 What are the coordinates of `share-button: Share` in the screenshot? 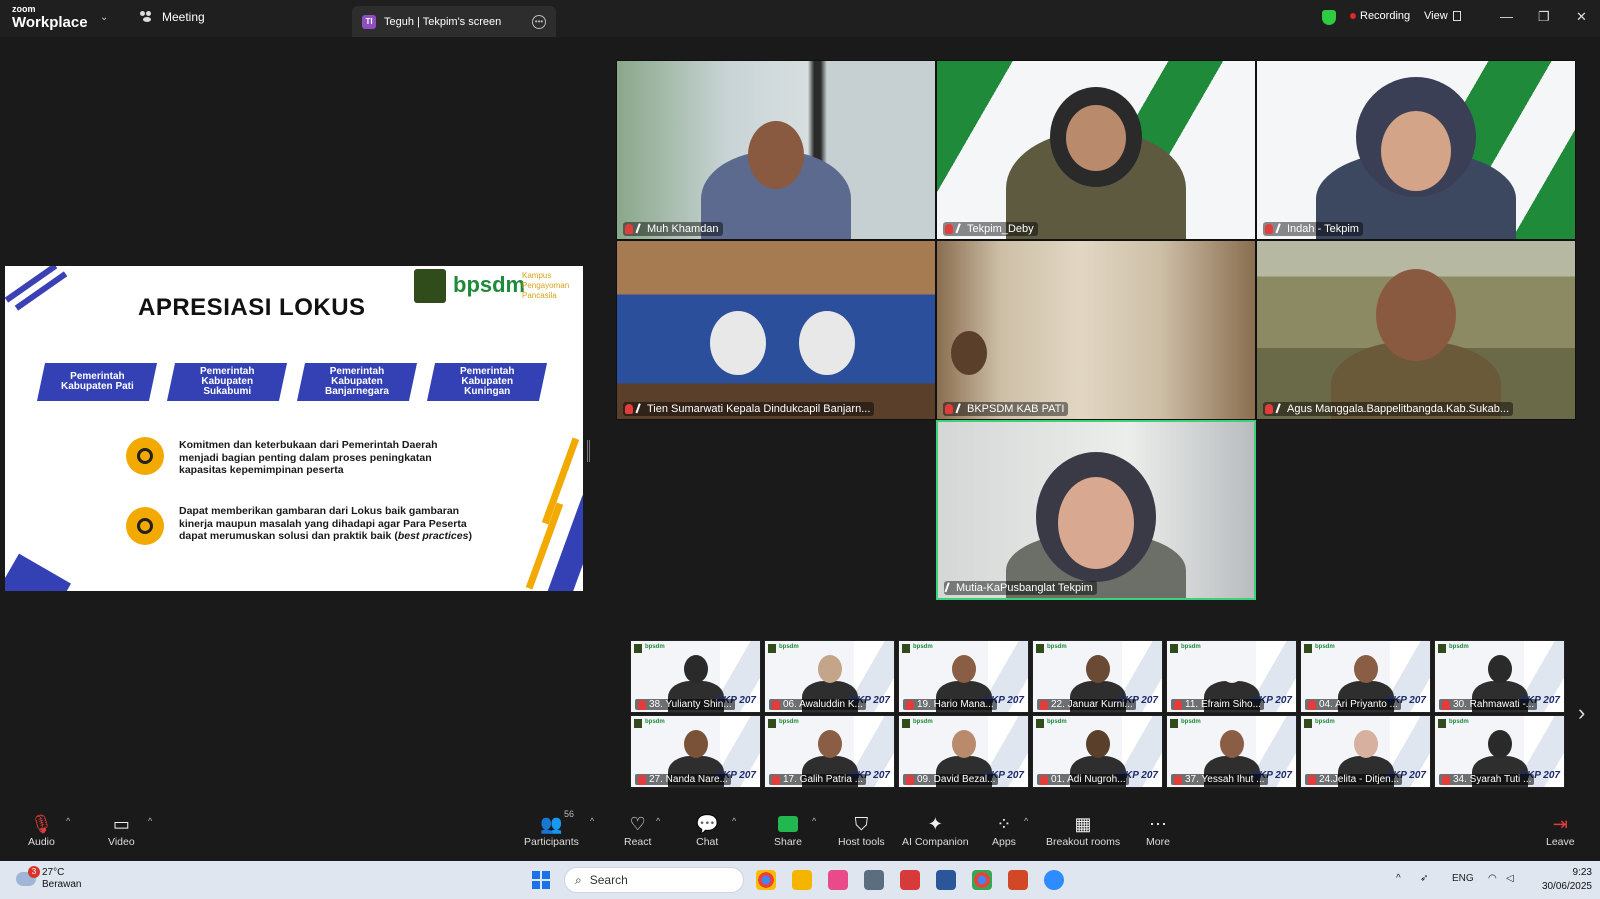 It's located at (788, 830).